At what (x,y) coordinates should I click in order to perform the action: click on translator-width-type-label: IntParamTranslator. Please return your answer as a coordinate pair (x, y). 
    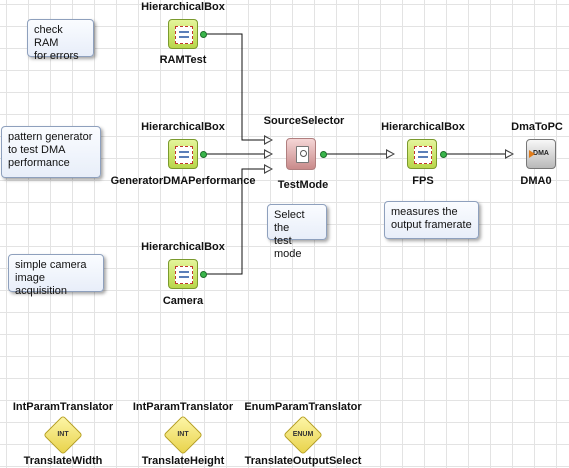
    Looking at the image, I should click on (63, 407).